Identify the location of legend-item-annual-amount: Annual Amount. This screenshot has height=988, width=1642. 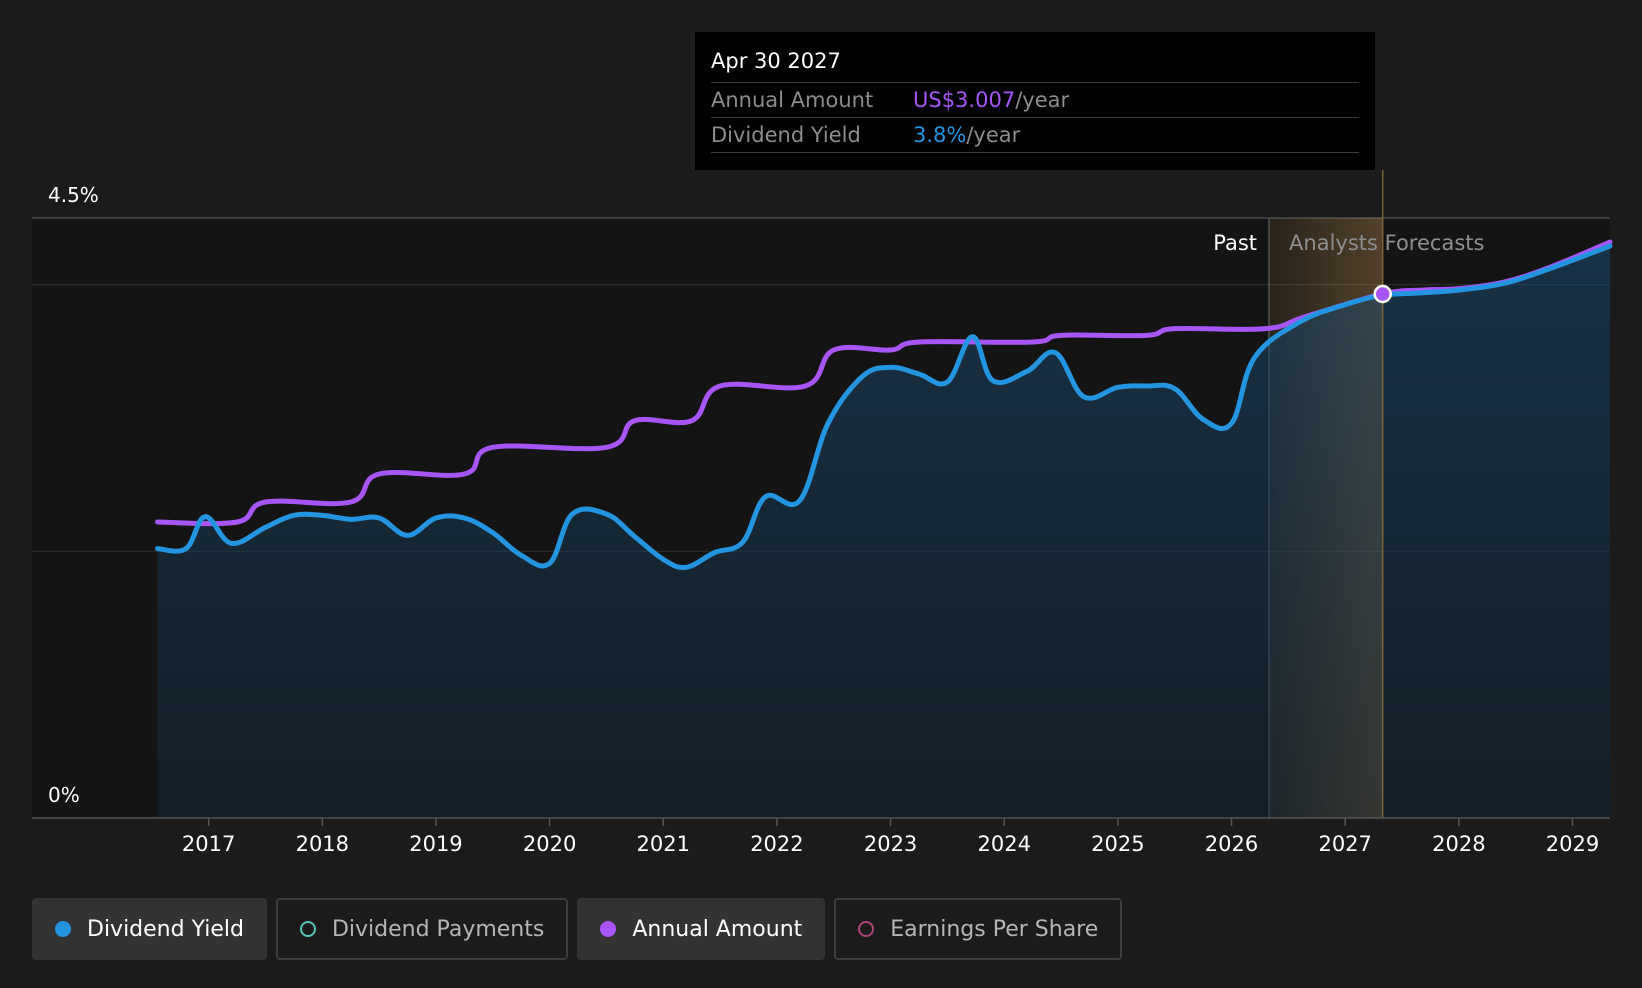
(701, 929).